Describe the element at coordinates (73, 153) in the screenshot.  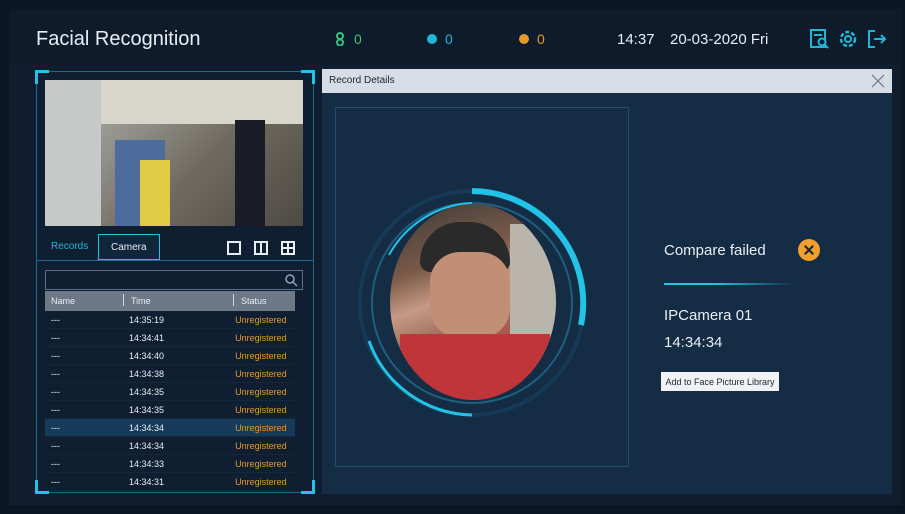
I see `video-wall` at that location.